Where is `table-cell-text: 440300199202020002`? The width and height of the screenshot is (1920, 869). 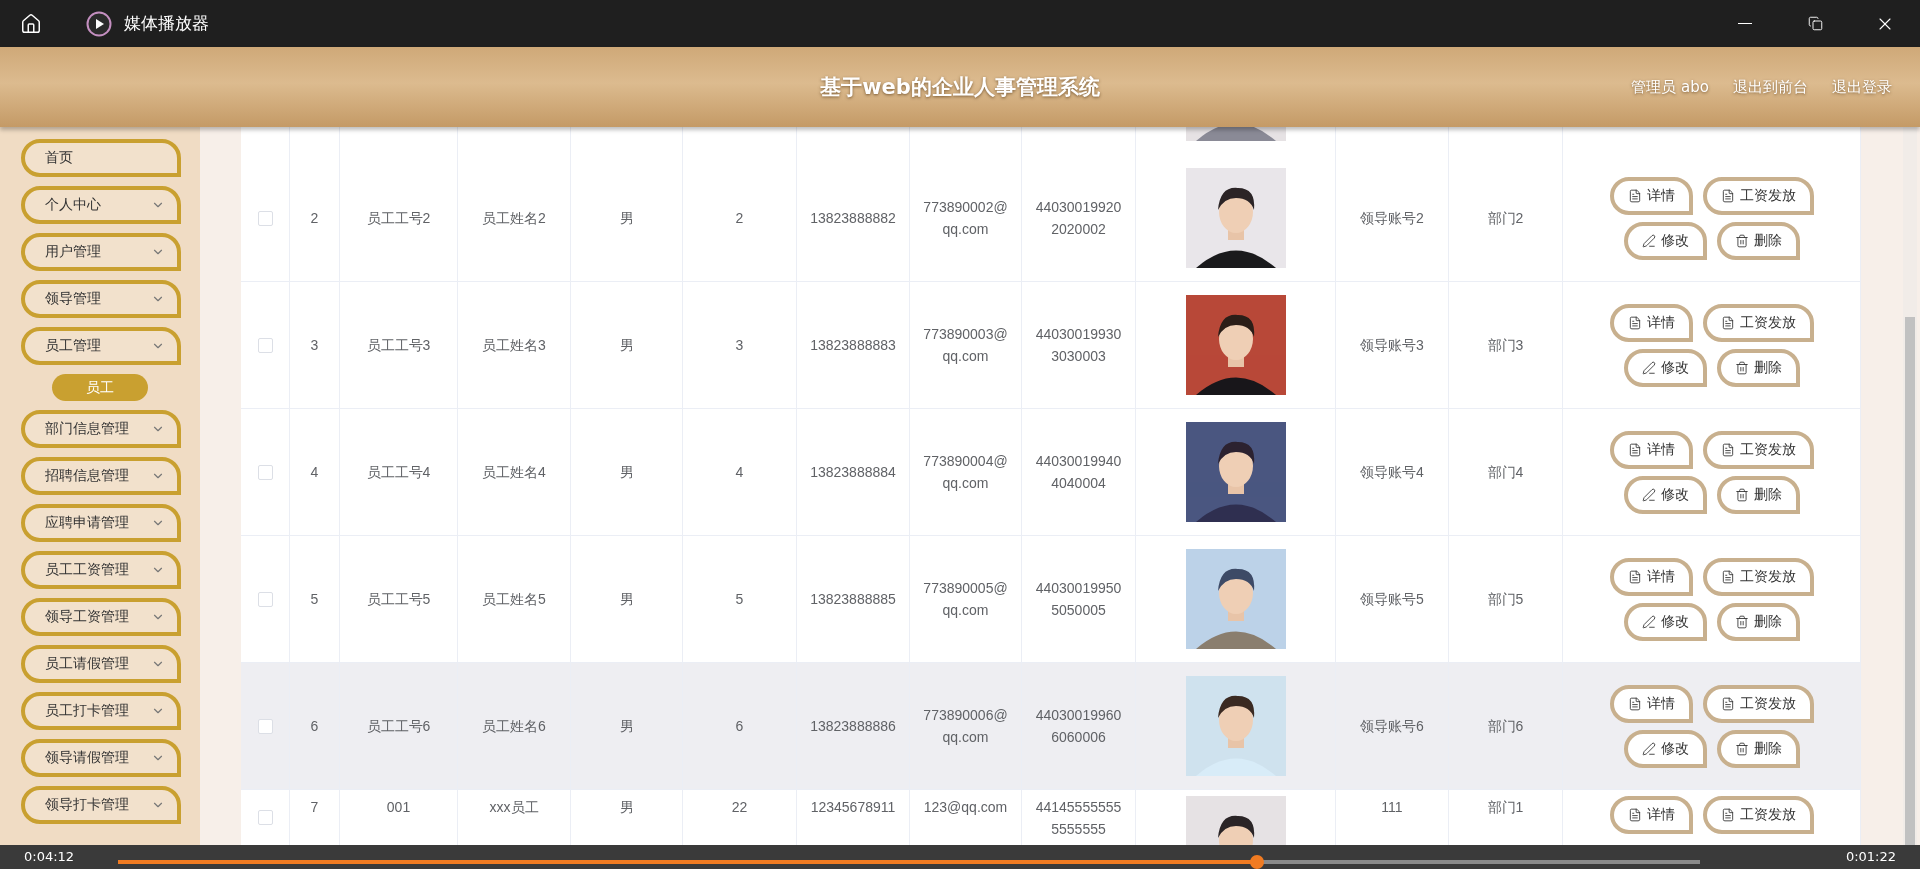
table-cell-text: 440300199202020002 is located at coordinates (1078, 218).